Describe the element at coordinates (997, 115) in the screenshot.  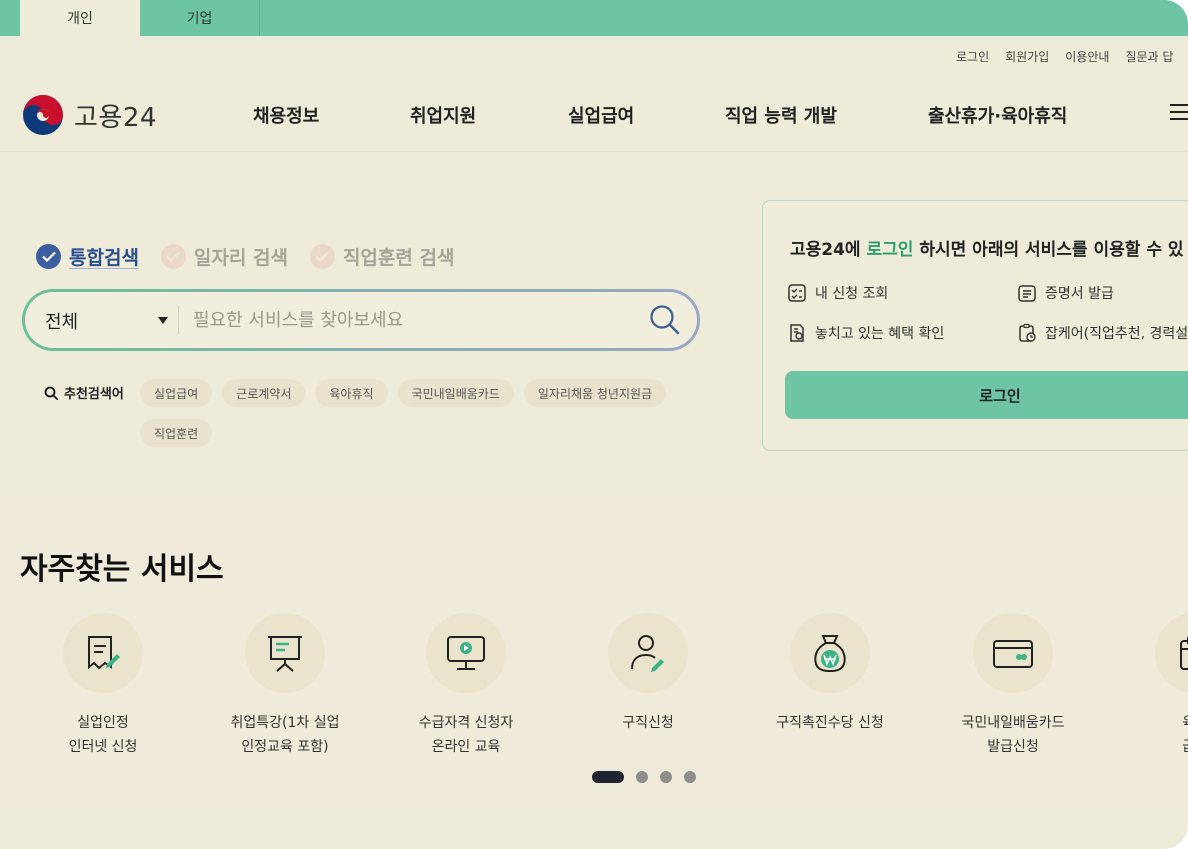
I see `gnb-item-parental-leave: 출산휴가·육아휴직` at that location.